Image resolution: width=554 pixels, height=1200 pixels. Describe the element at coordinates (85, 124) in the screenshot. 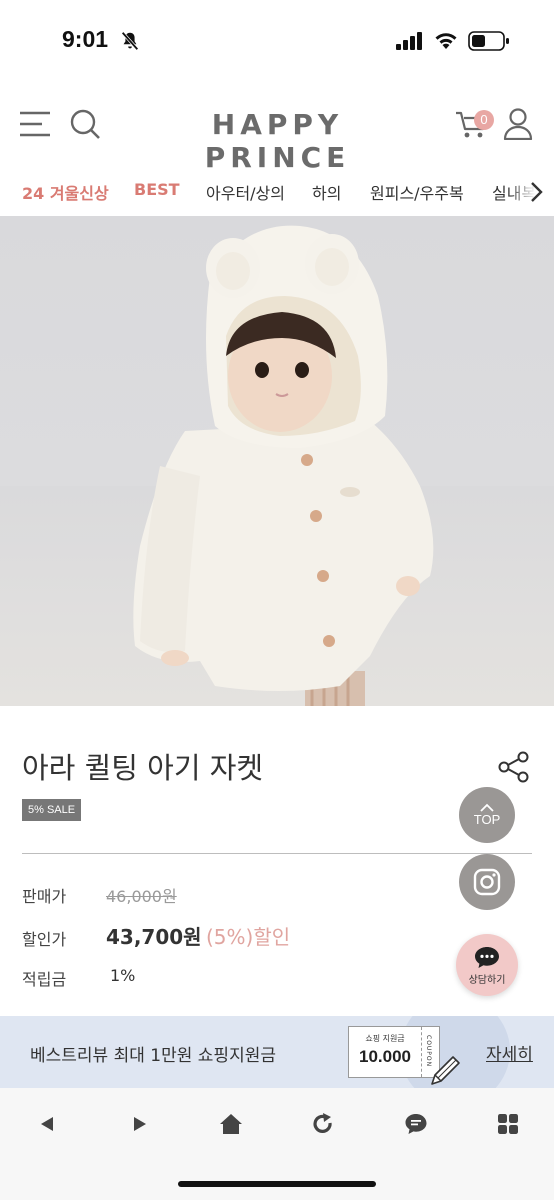

I see `search-icon` at that location.